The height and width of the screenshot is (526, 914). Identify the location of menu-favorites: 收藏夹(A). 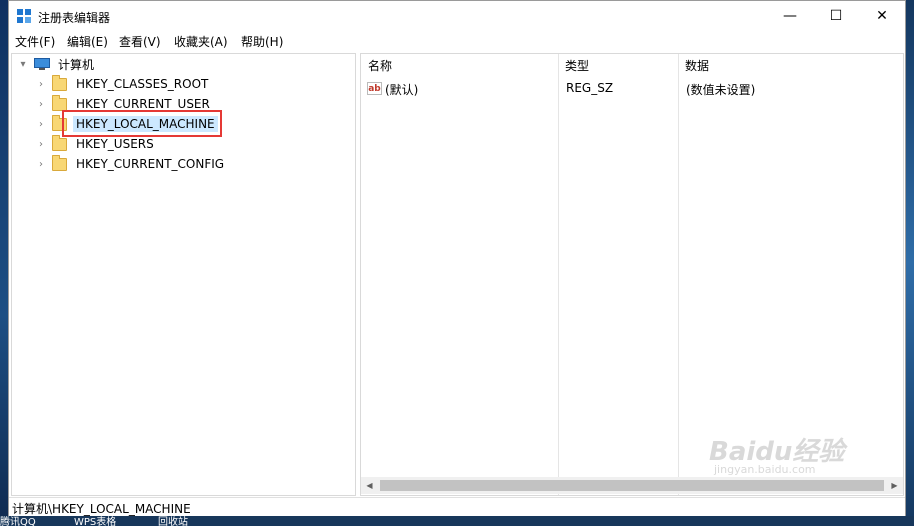
(201, 41).